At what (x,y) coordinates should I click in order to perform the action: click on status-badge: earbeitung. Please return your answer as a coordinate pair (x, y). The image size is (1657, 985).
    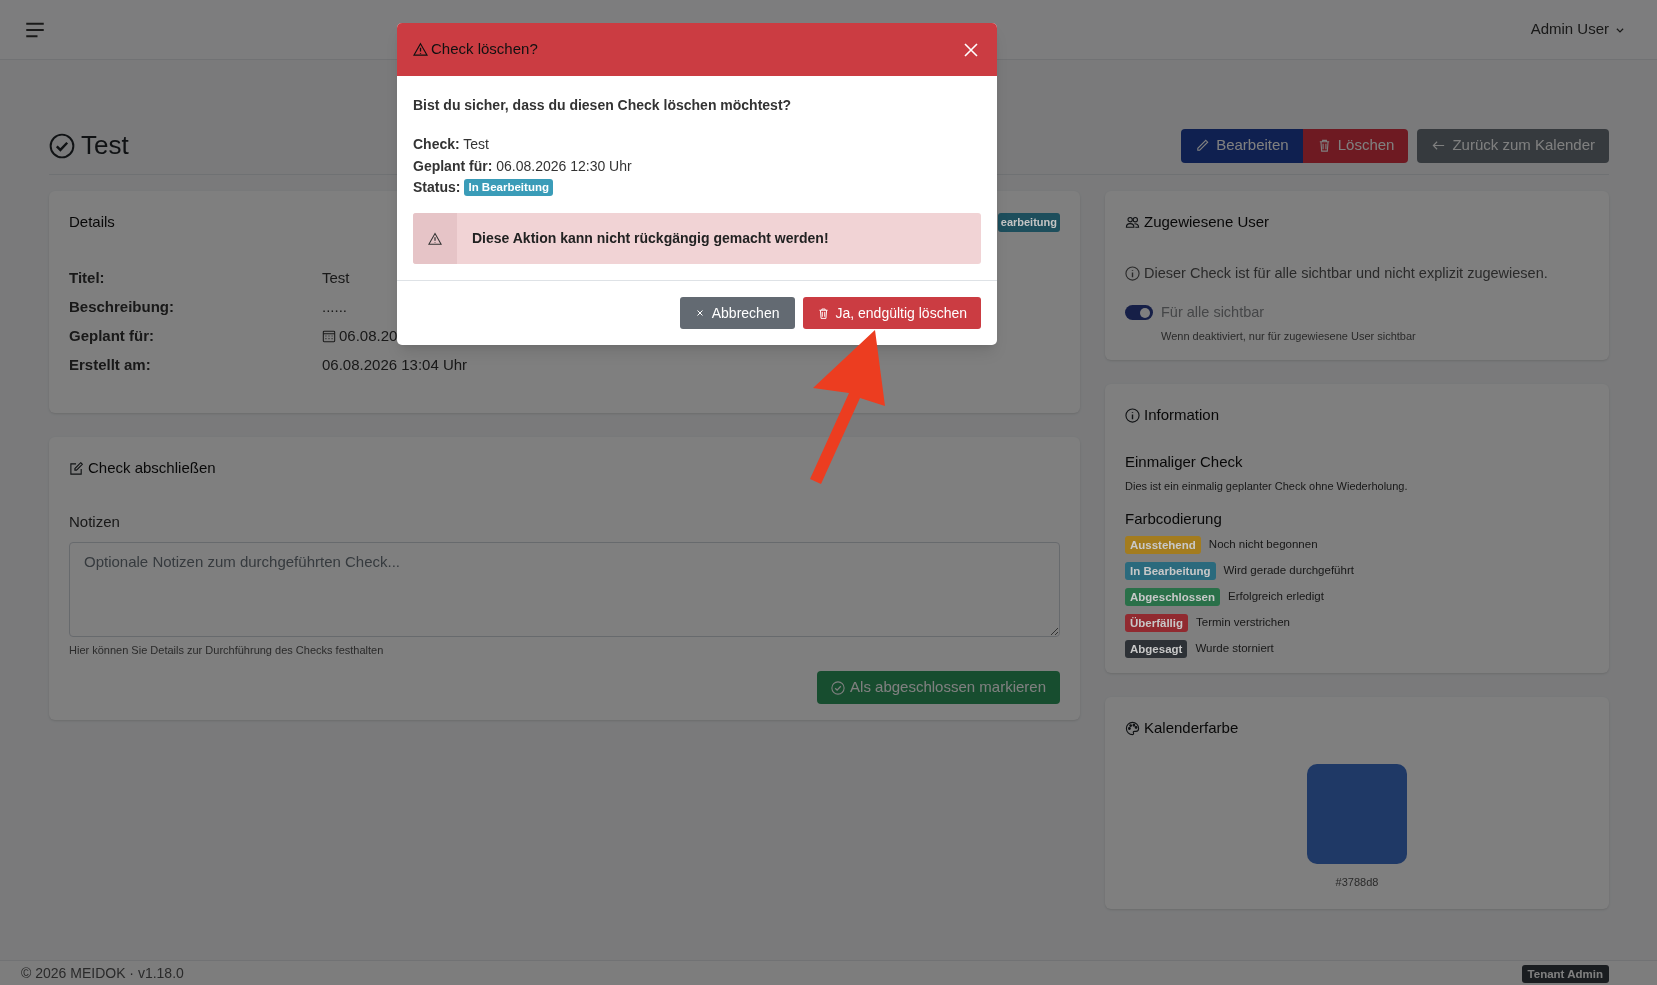
    Looking at the image, I should click on (1028, 222).